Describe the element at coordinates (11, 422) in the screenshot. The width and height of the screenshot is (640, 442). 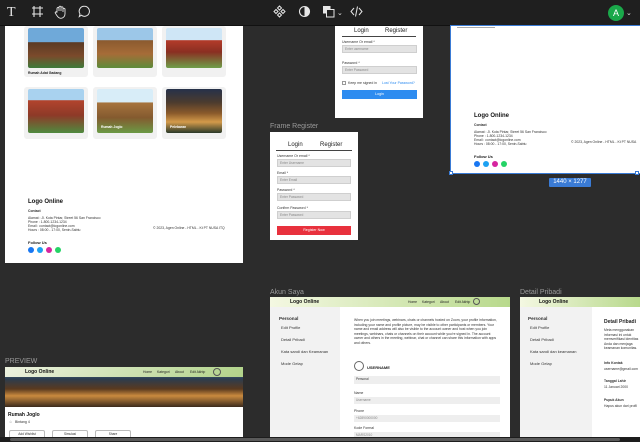
I see `star-icon: ☆` at that location.